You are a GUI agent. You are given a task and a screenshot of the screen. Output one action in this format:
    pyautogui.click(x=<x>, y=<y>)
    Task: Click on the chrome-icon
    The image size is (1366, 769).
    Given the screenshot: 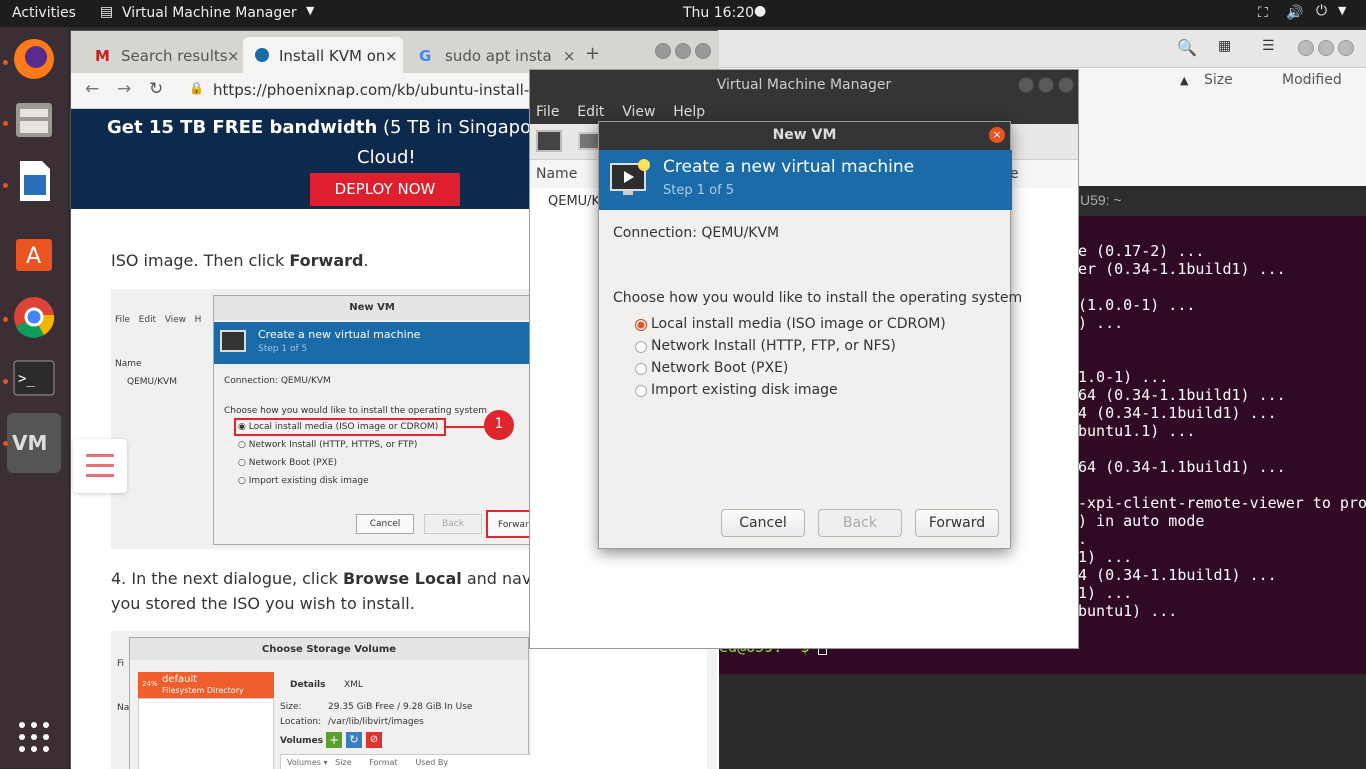 What is the action you would take?
    pyautogui.click(x=34, y=317)
    